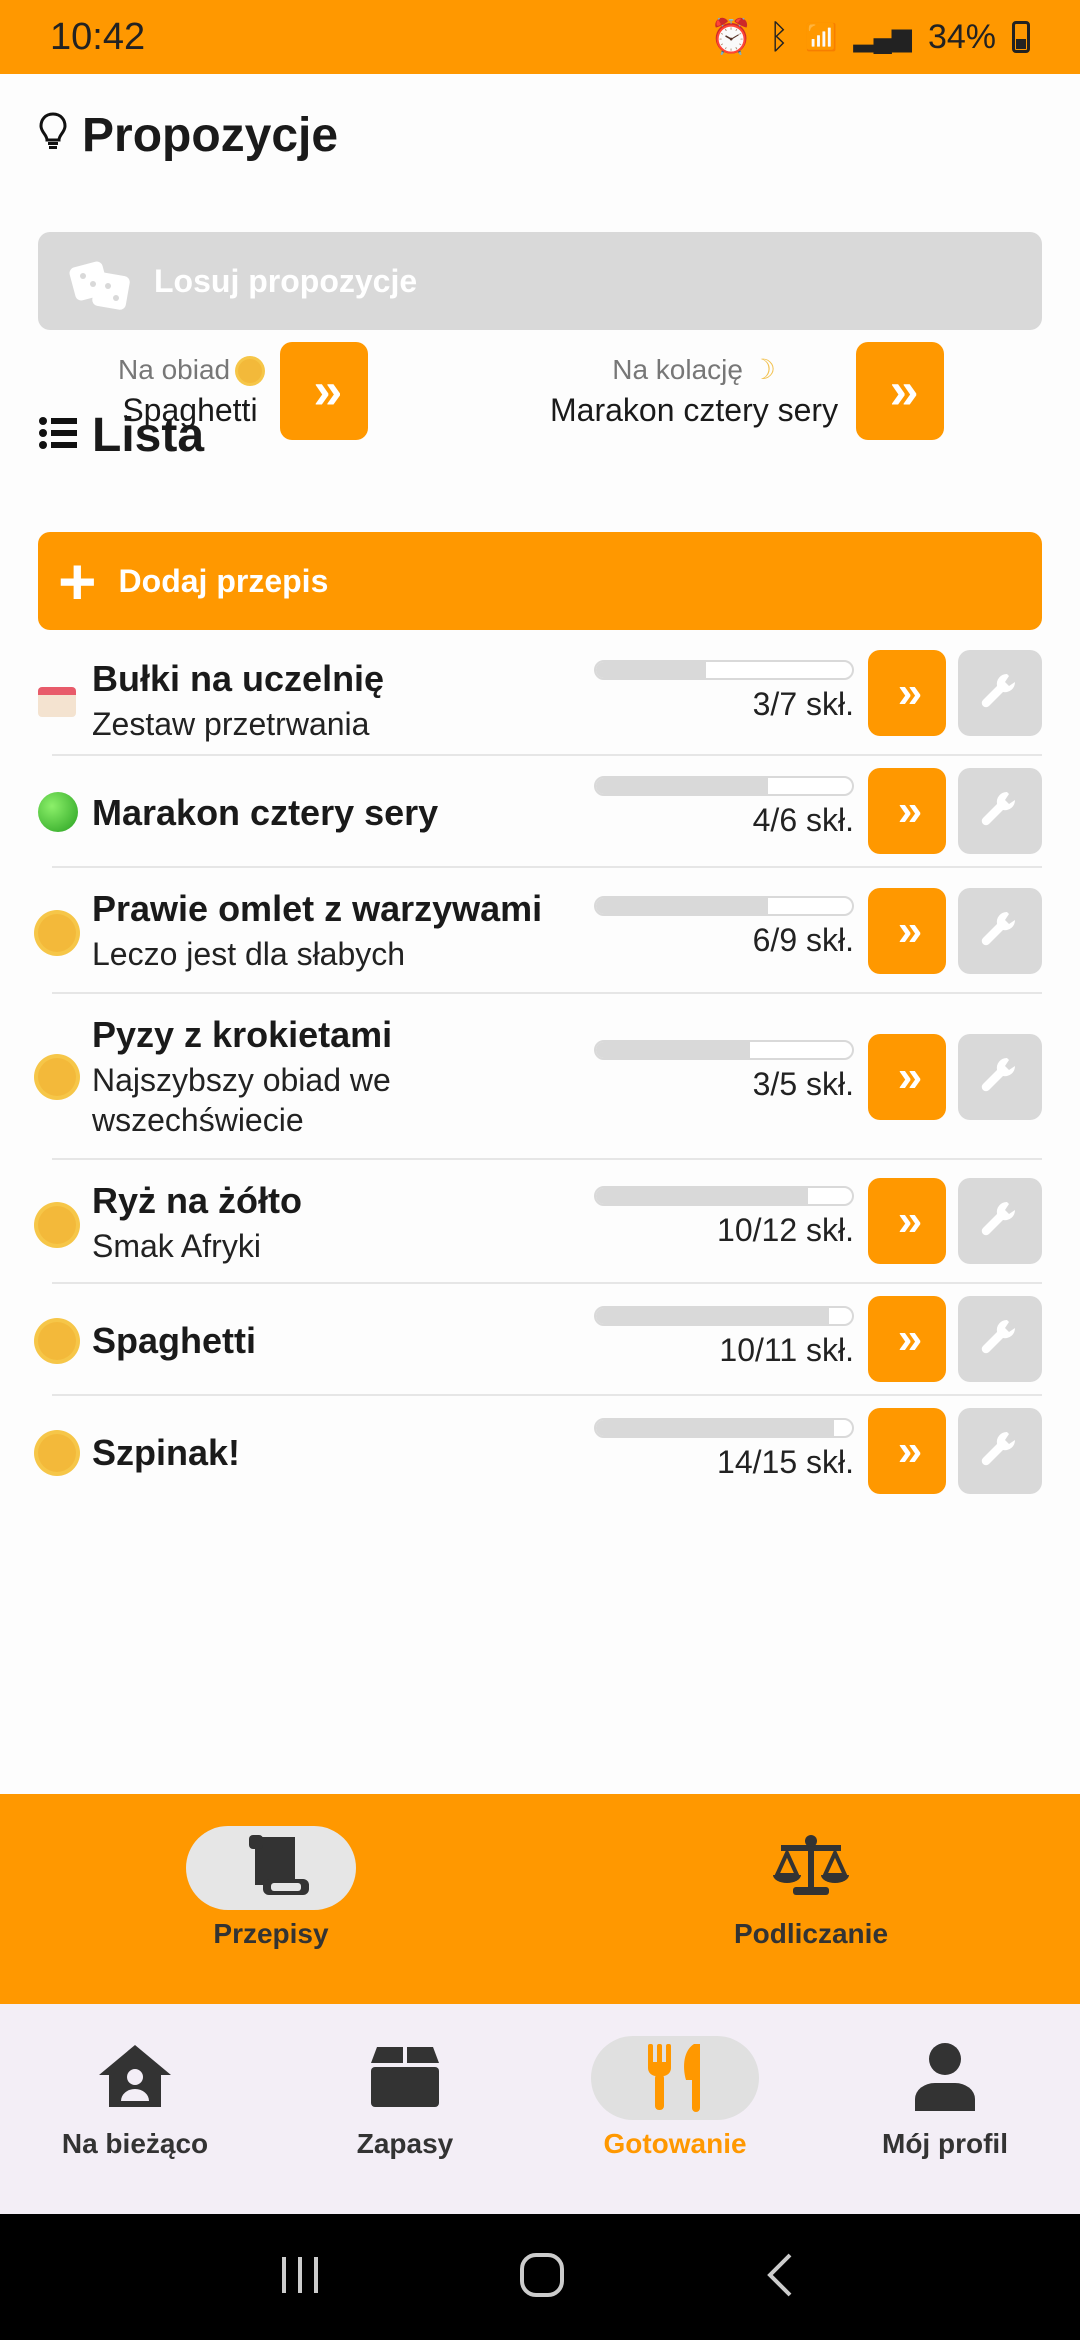 This screenshot has height=2340, width=1080. Describe the element at coordinates (945, 2078) in the screenshot. I see `person-icon` at that location.